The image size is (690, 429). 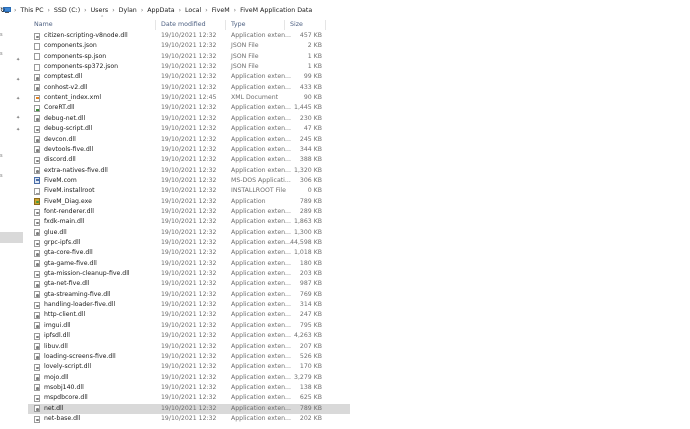 What do you see at coordinates (183, 25) in the screenshot?
I see `column-date-header: Date modified` at bounding box center [183, 25].